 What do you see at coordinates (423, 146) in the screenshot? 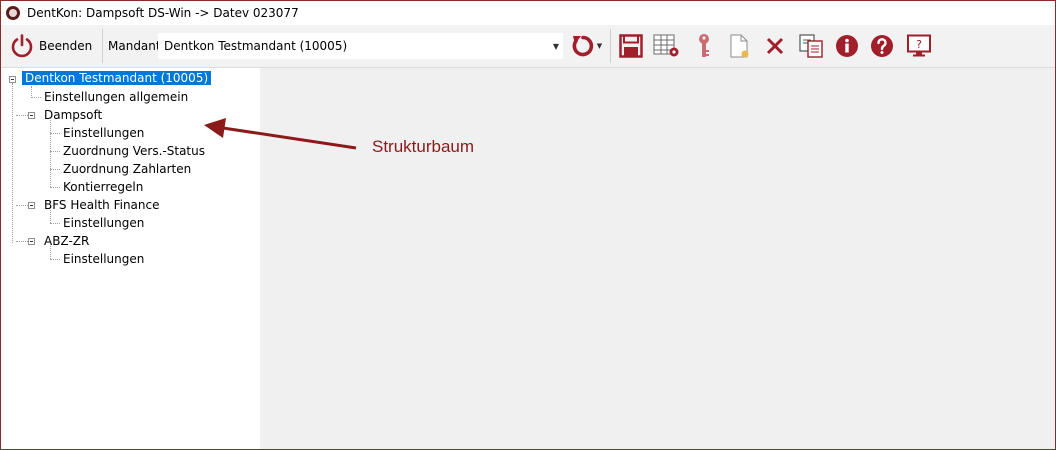
I see `annotation-label: Strukturbaum` at bounding box center [423, 146].